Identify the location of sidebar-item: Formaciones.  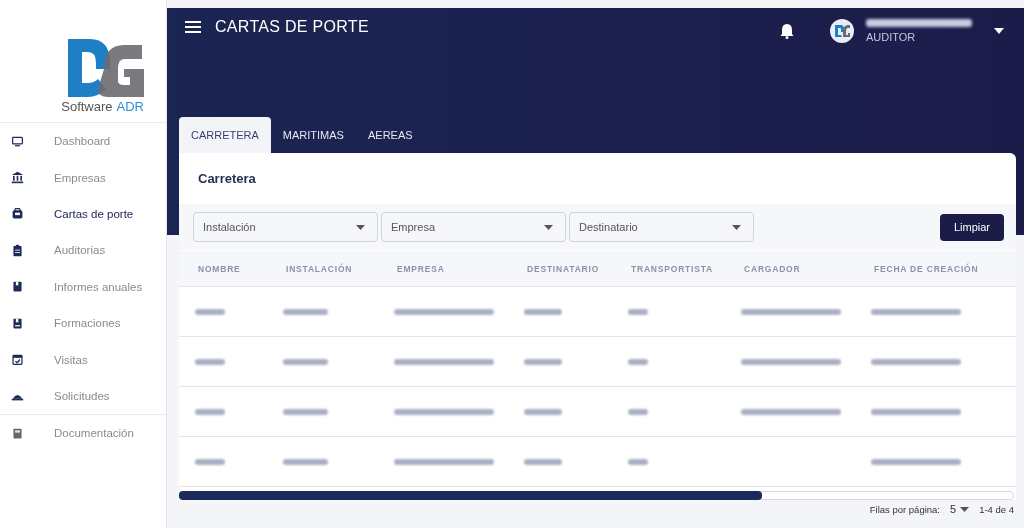
(83, 323).